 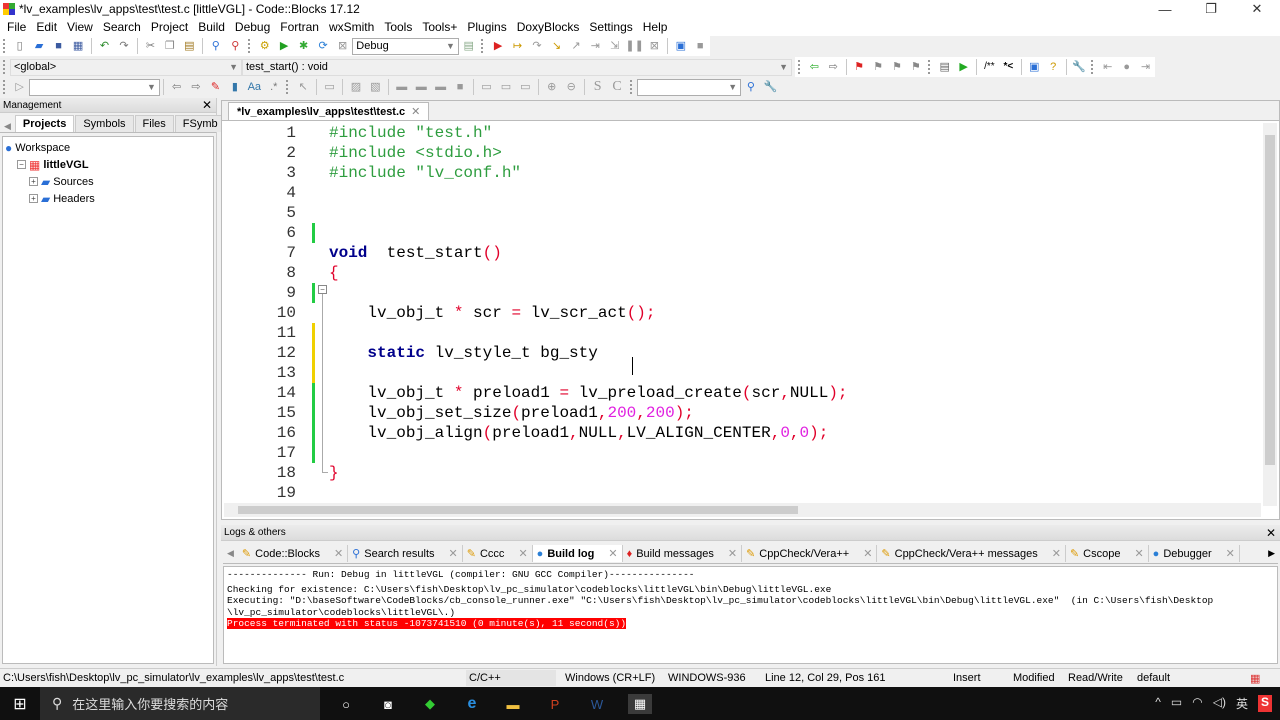 What do you see at coordinates (254, 87) in the screenshot?
I see `match-case-icon: Aa` at bounding box center [254, 87].